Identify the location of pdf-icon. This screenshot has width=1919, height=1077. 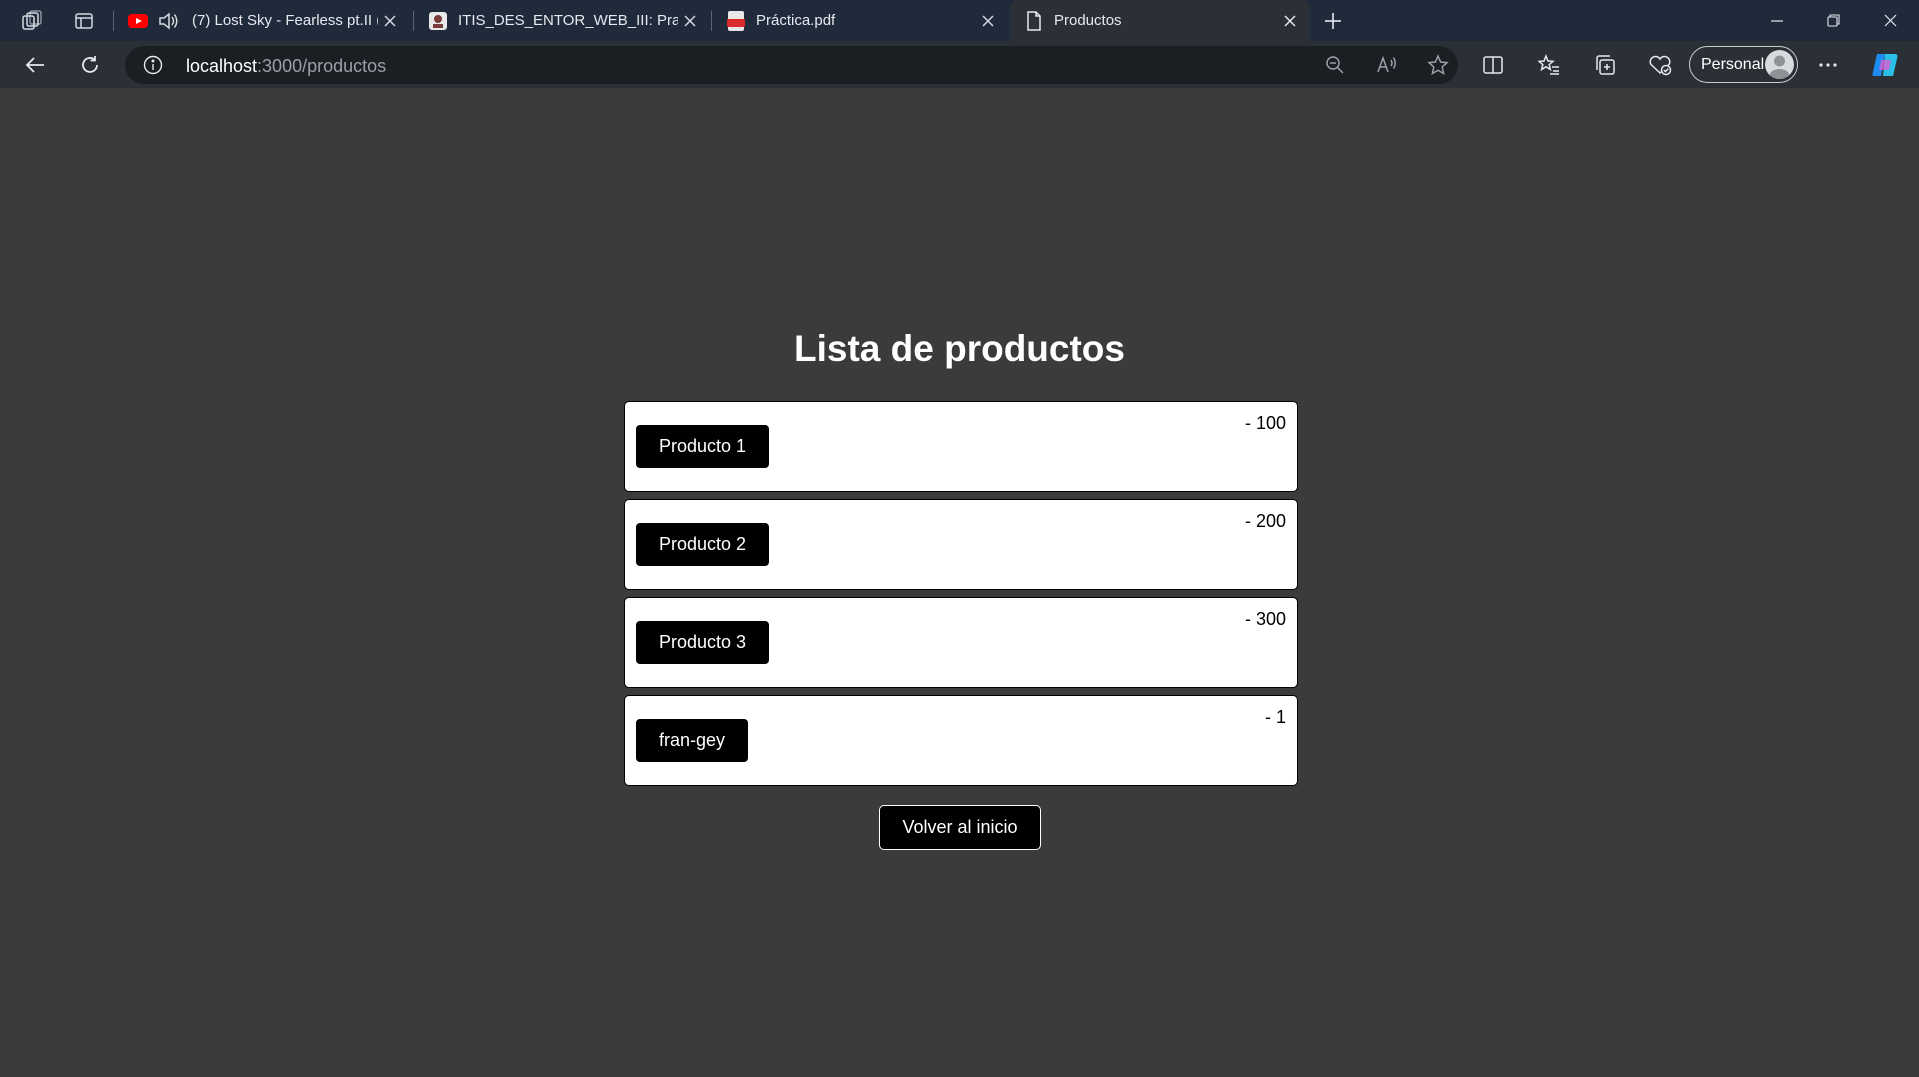
(736, 20).